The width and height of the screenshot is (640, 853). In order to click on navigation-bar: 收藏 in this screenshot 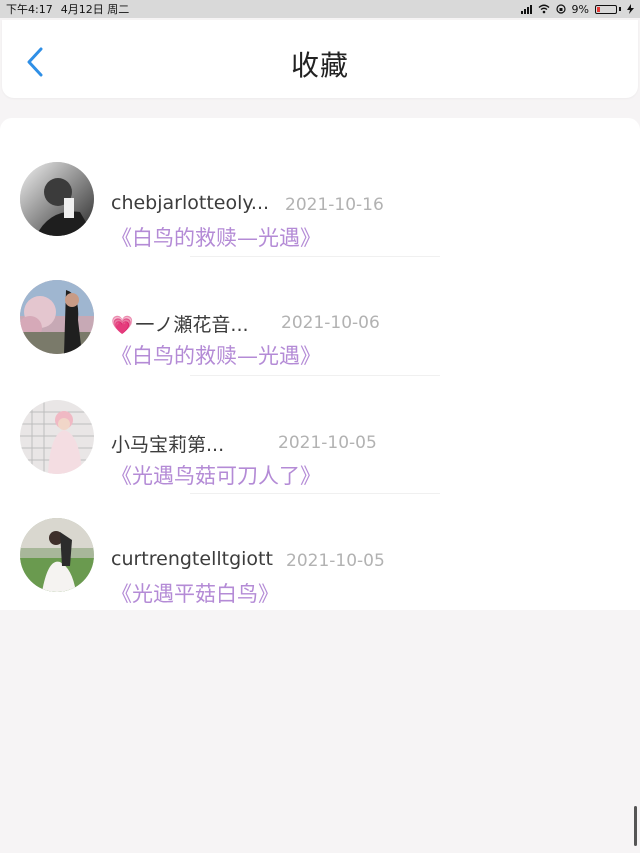, I will do `click(320, 59)`.